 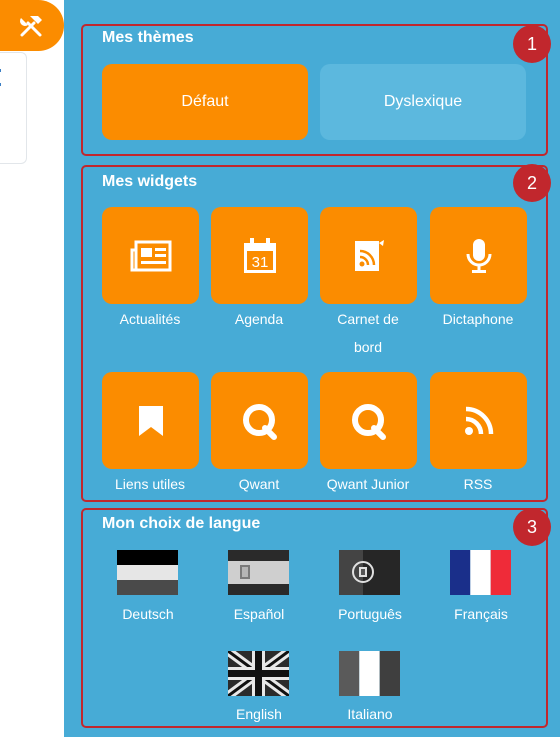 I want to click on widget-agenda-button: 31, so click(x=259, y=255).